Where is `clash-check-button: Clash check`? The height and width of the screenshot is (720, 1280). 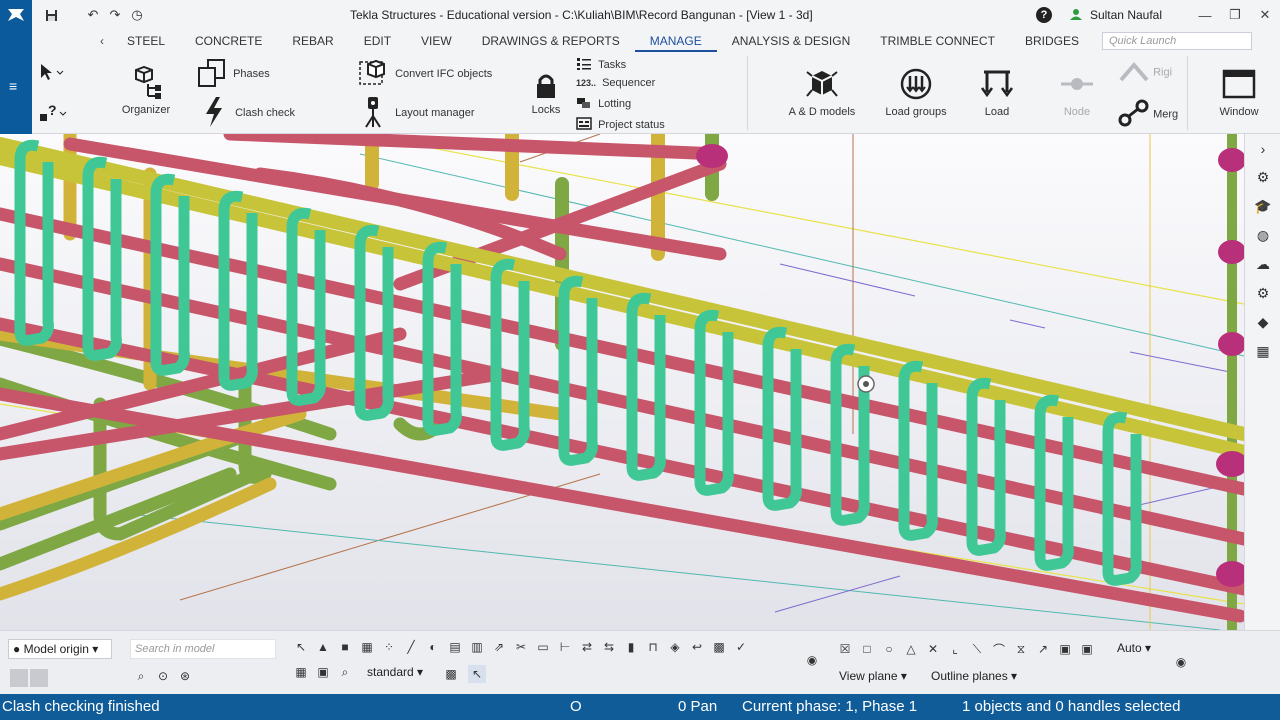 clash-check-button: Clash check is located at coordinates (248, 113).